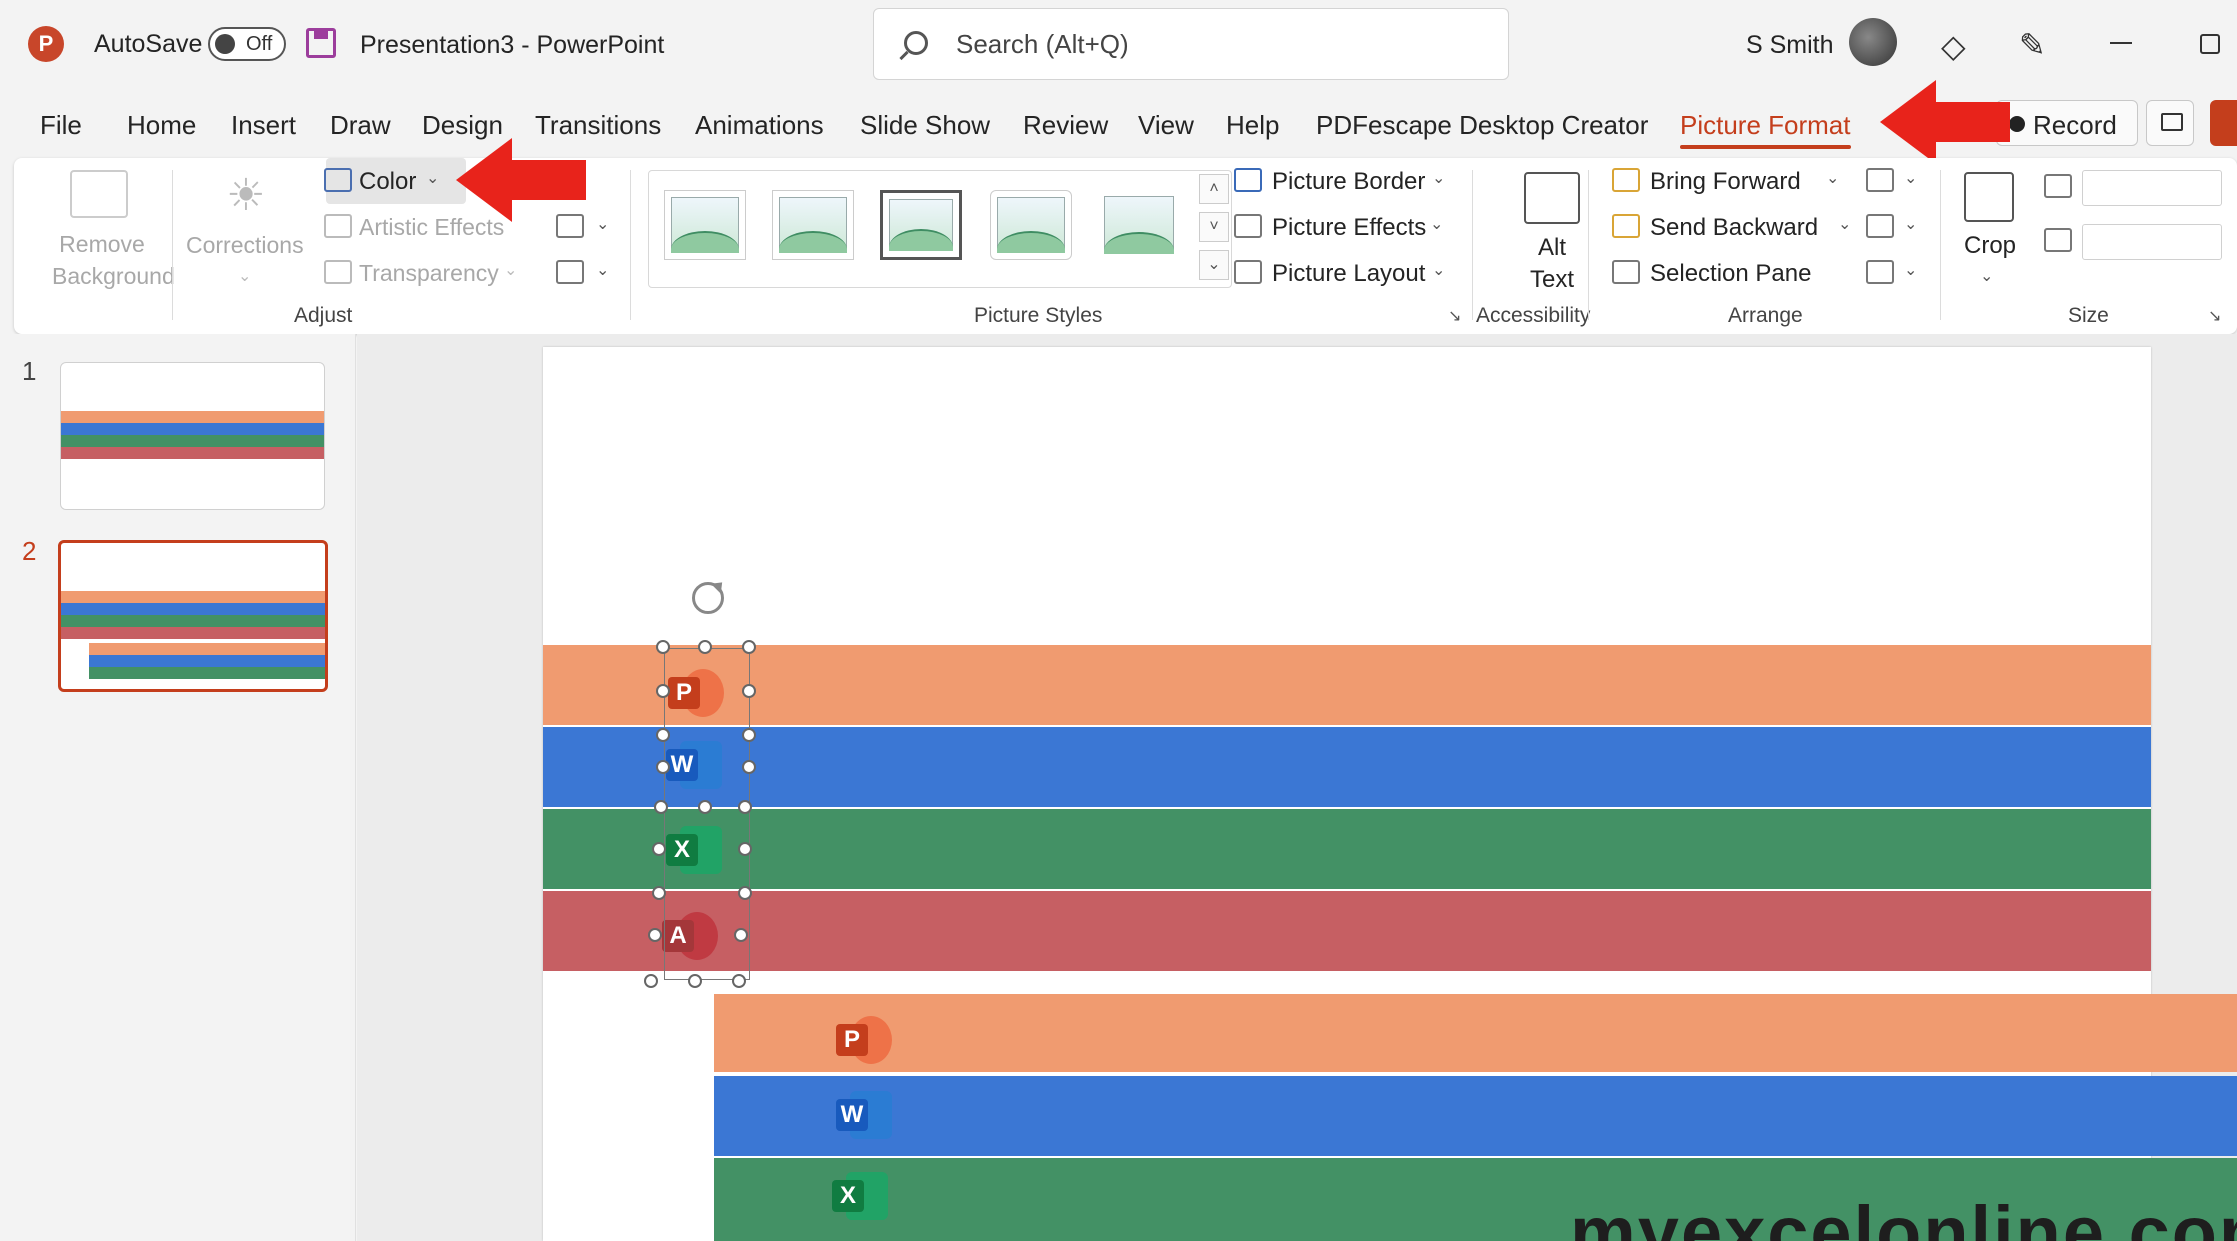 Image resolution: width=2237 pixels, height=1241 pixels. What do you see at coordinates (1214, 265) in the screenshot?
I see `gallery-more-icon: ⌄` at bounding box center [1214, 265].